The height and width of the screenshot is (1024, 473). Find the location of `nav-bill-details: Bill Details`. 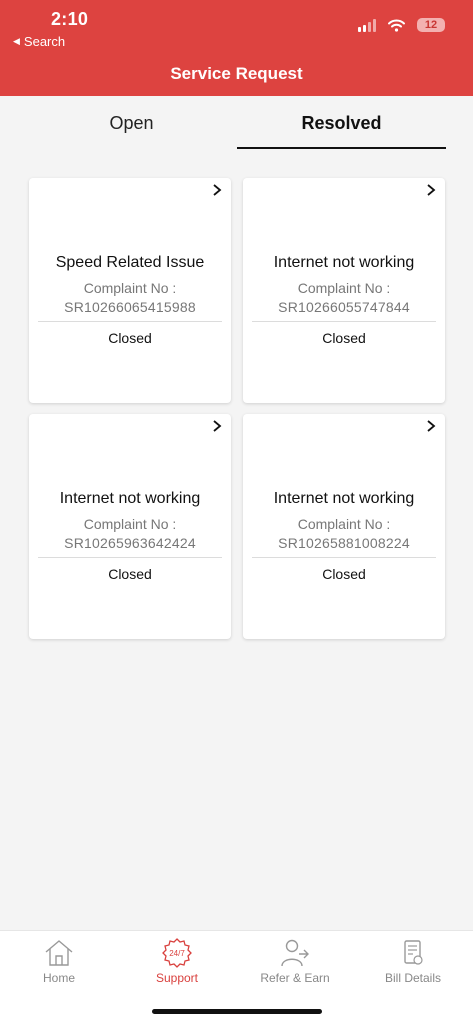

nav-bill-details: Bill Details is located at coordinates (413, 963).